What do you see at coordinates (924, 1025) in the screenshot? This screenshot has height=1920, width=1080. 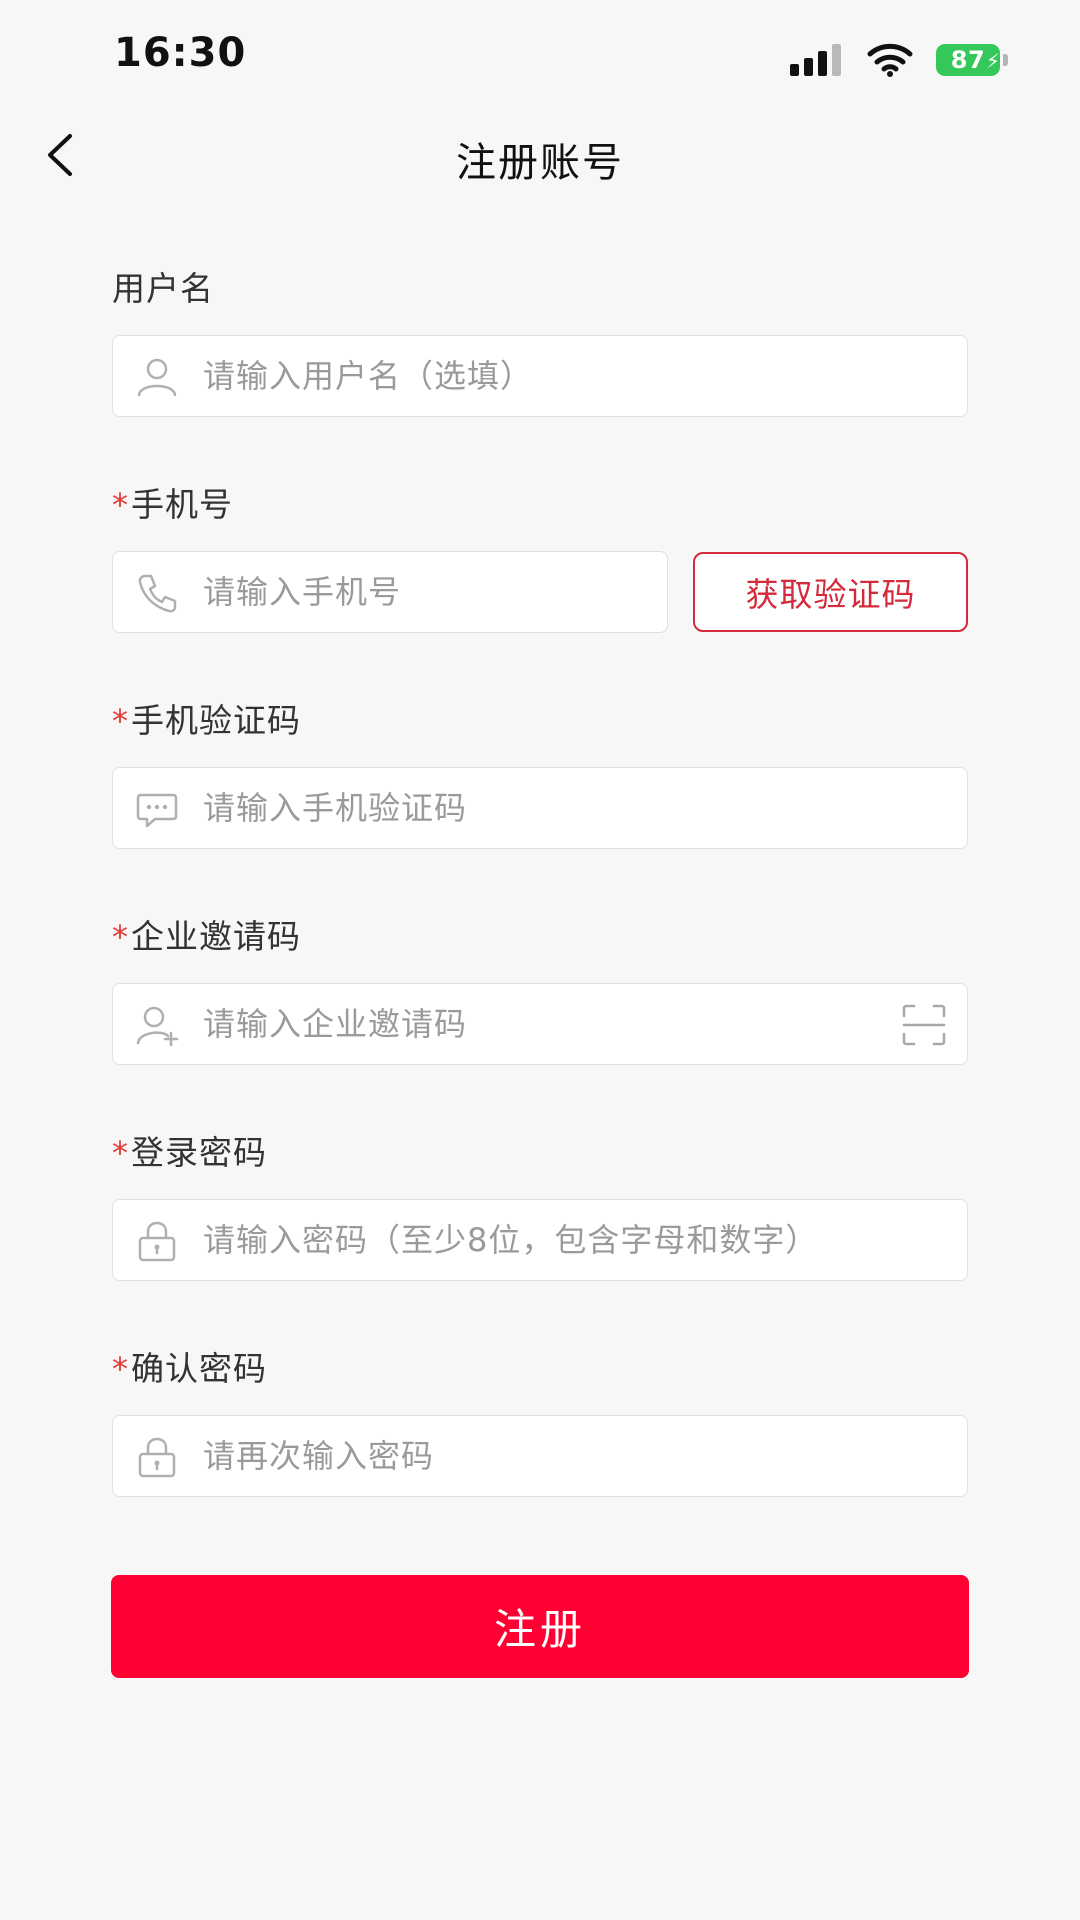 I see `scan-icon` at bounding box center [924, 1025].